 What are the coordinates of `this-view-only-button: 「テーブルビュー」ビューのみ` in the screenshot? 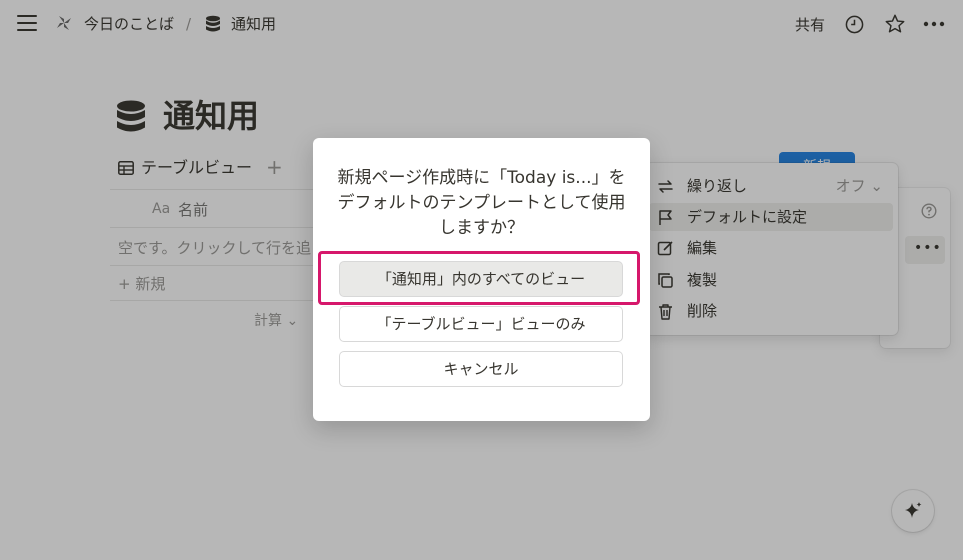 It's located at (481, 324).